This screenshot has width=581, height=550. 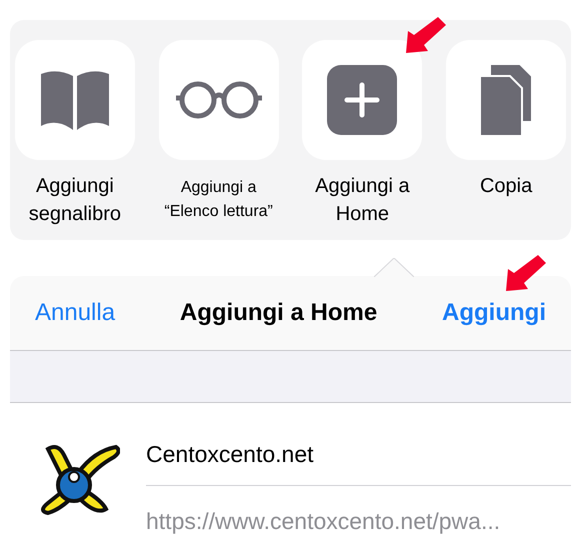 I want to click on app-name-field: Centoxcento.net, so click(x=230, y=454).